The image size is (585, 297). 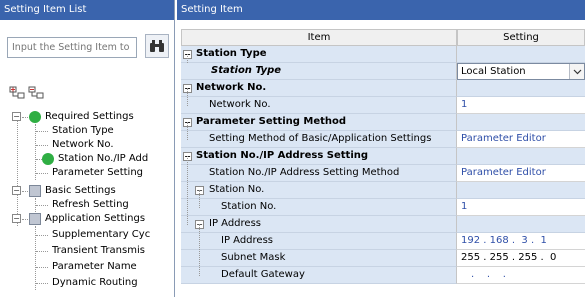 What do you see at coordinates (80, 190) in the screenshot?
I see `tree-label: Basic Settings` at bounding box center [80, 190].